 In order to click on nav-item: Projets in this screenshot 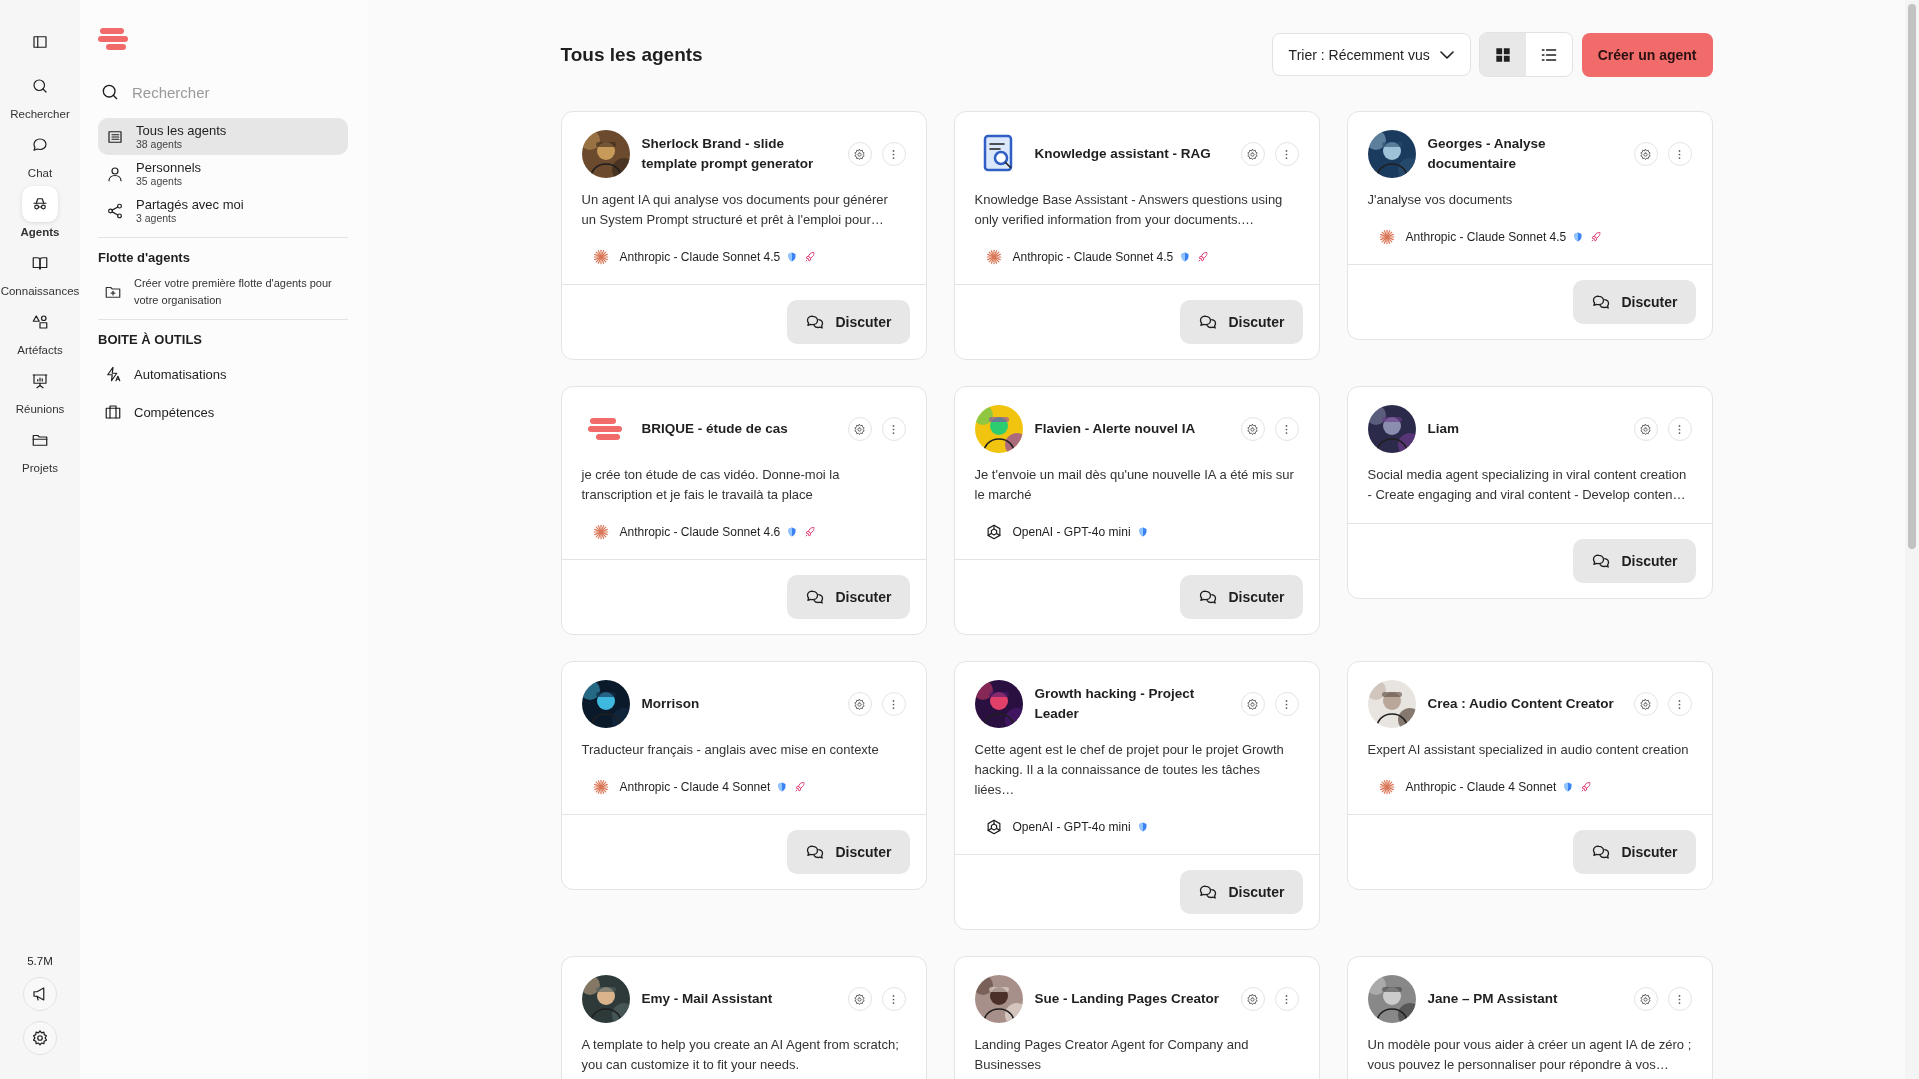, I will do `click(40, 448)`.